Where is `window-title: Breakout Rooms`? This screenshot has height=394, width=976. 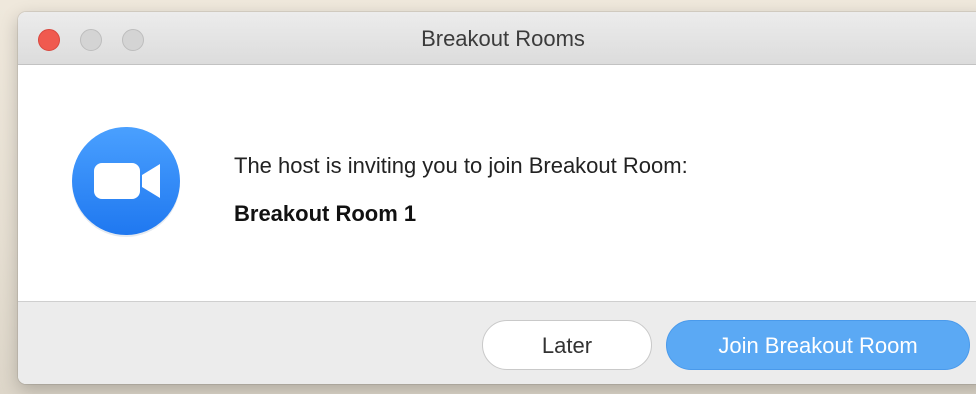
window-title: Breakout Rooms is located at coordinates (503, 38).